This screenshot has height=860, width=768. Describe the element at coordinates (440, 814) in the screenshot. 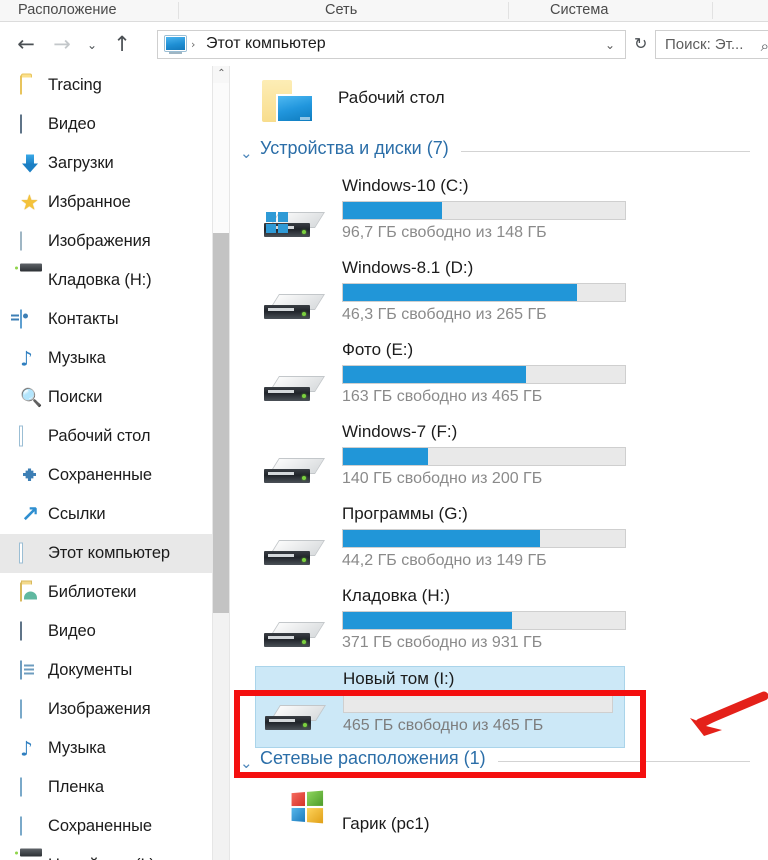

I see `network-location-item: Гарик (pc1)` at that location.